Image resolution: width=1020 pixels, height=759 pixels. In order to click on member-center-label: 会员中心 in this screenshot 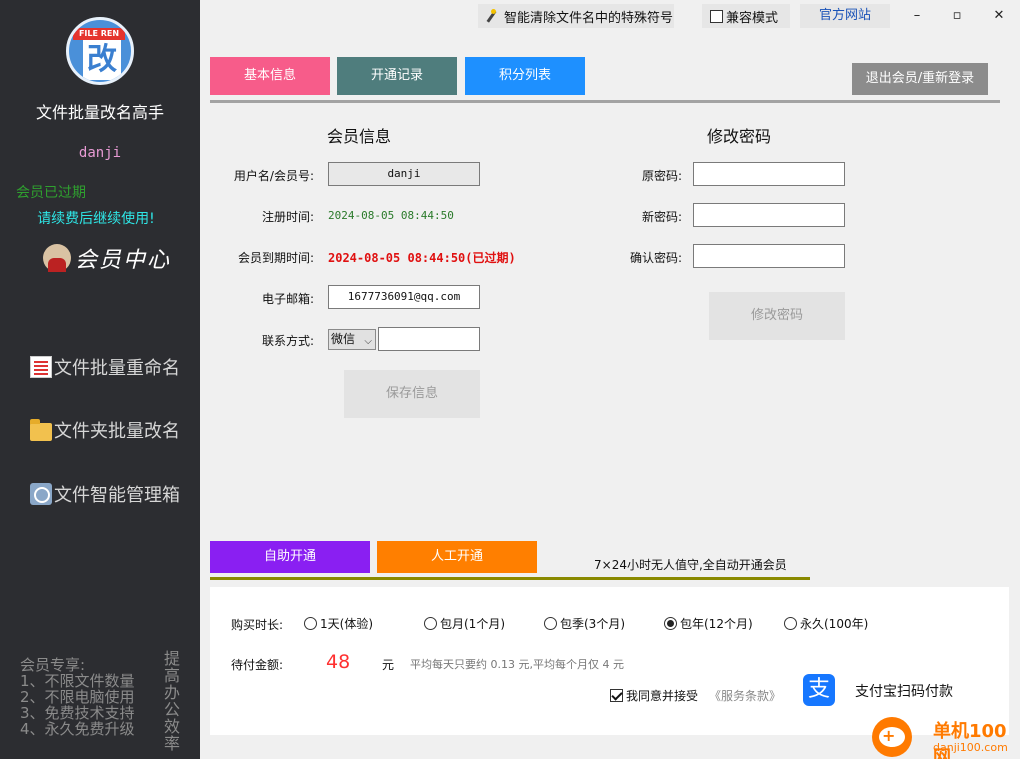, I will do `click(123, 260)`.